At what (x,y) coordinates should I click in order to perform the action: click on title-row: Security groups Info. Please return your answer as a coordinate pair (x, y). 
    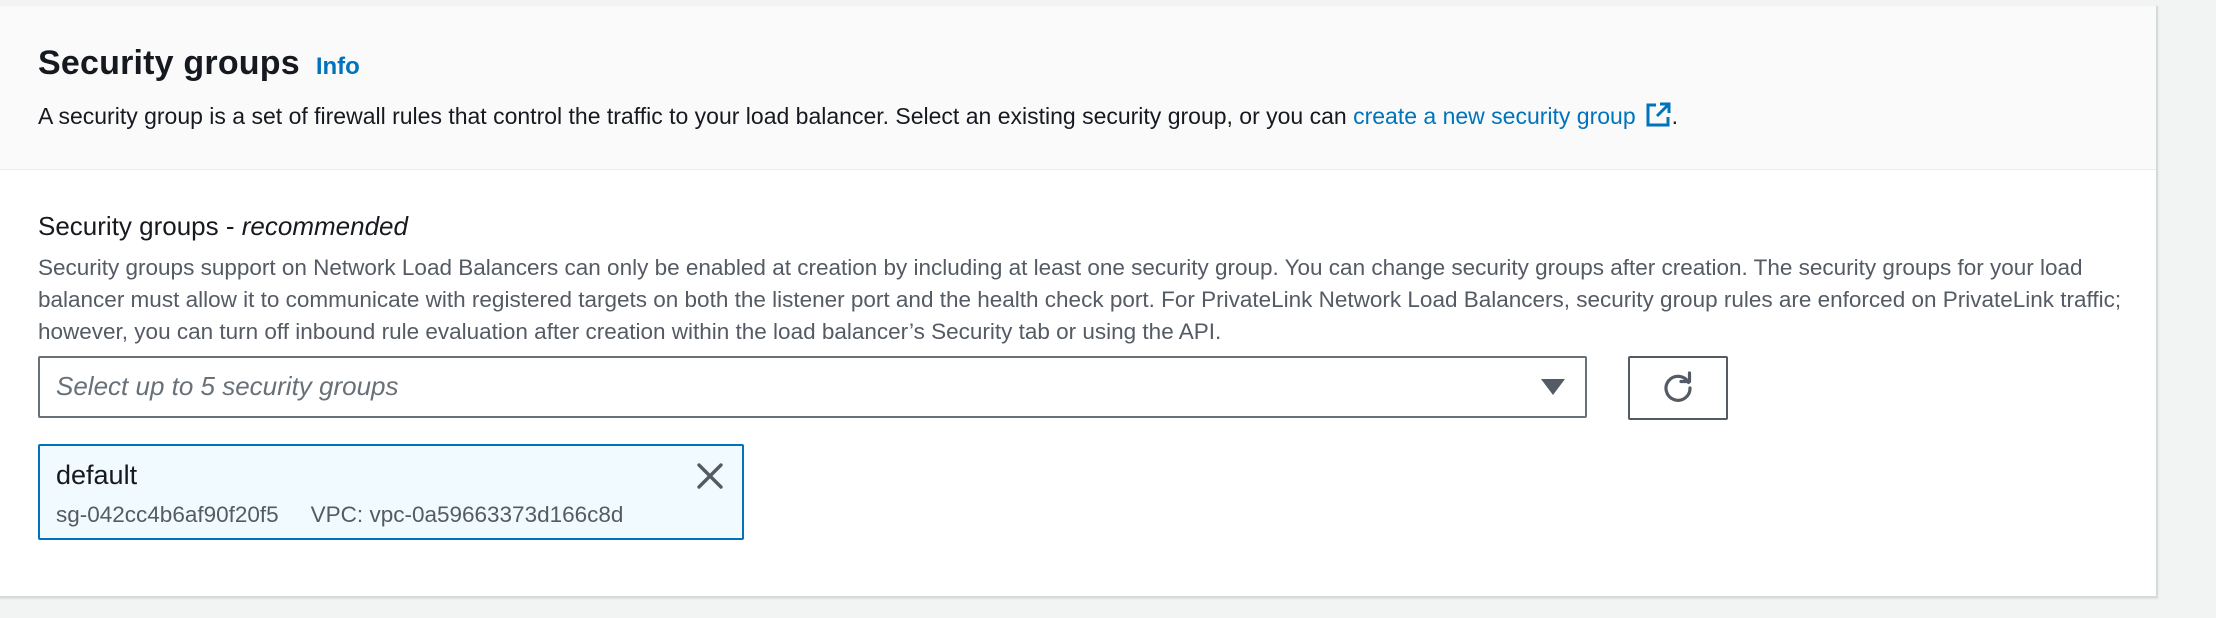
    Looking at the image, I should click on (199, 63).